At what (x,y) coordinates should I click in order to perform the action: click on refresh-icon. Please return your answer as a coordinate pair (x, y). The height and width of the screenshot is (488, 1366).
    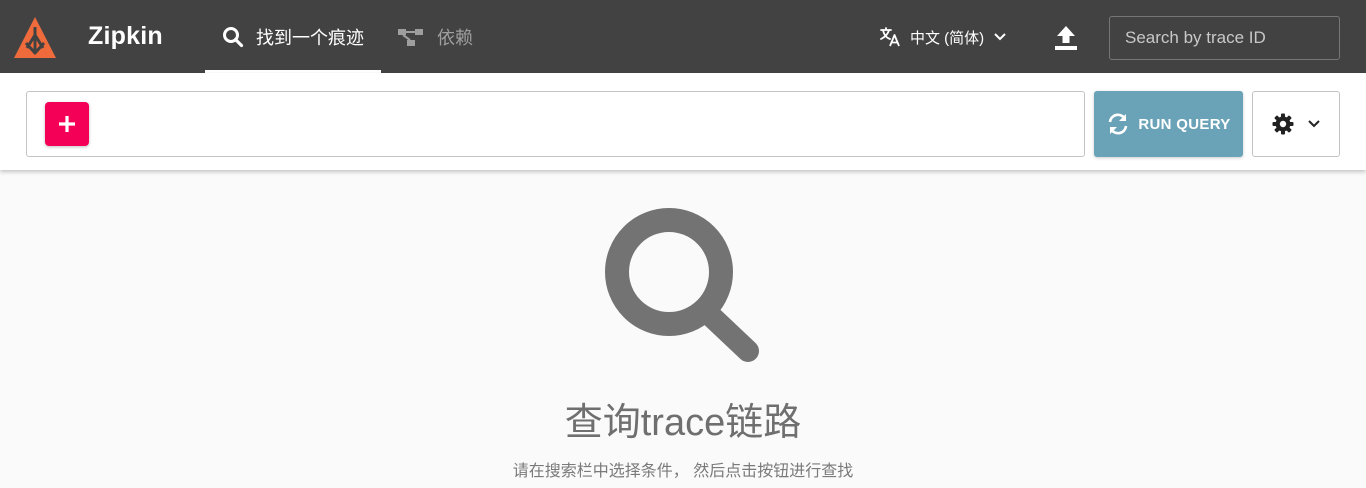
    Looking at the image, I should click on (1118, 124).